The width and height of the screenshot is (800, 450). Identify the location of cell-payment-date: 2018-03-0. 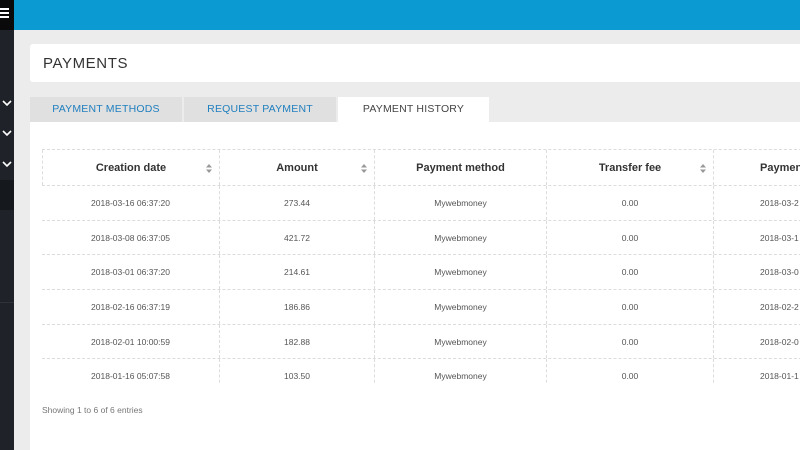
(757, 272).